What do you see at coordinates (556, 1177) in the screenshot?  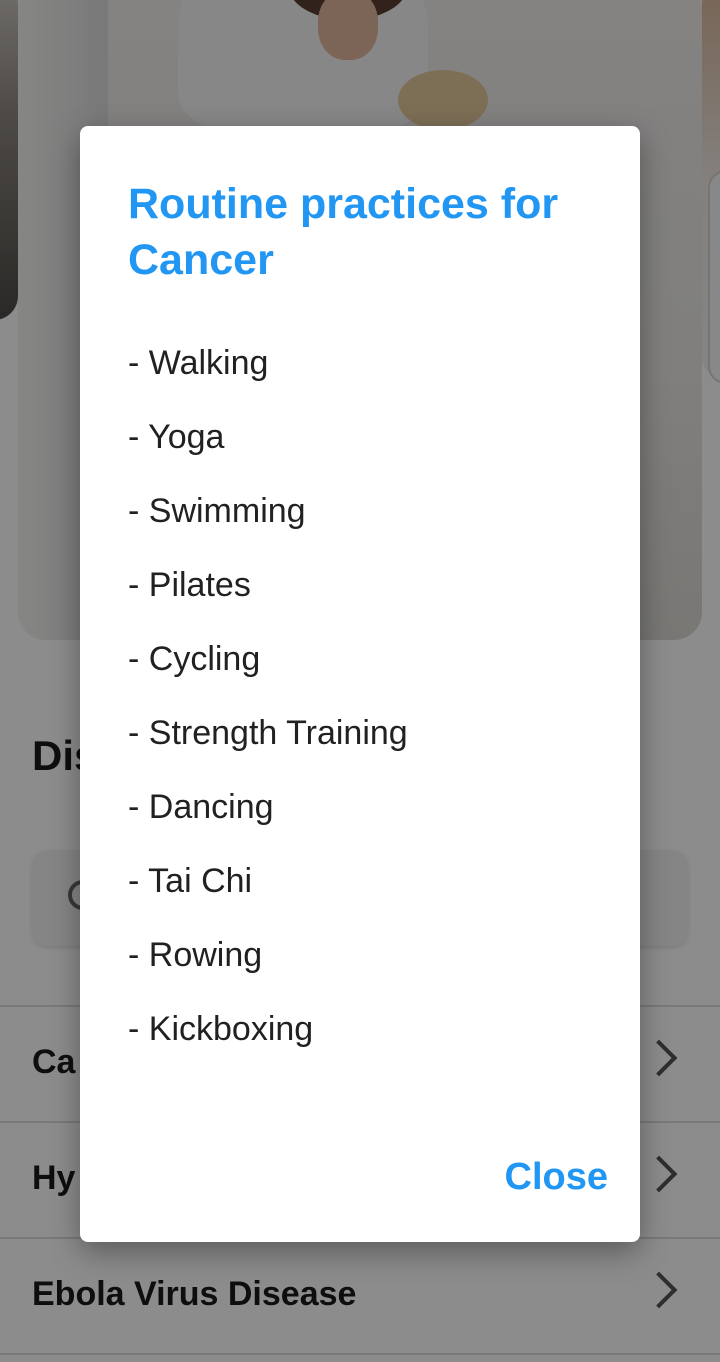 I see `close-button: Close` at bounding box center [556, 1177].